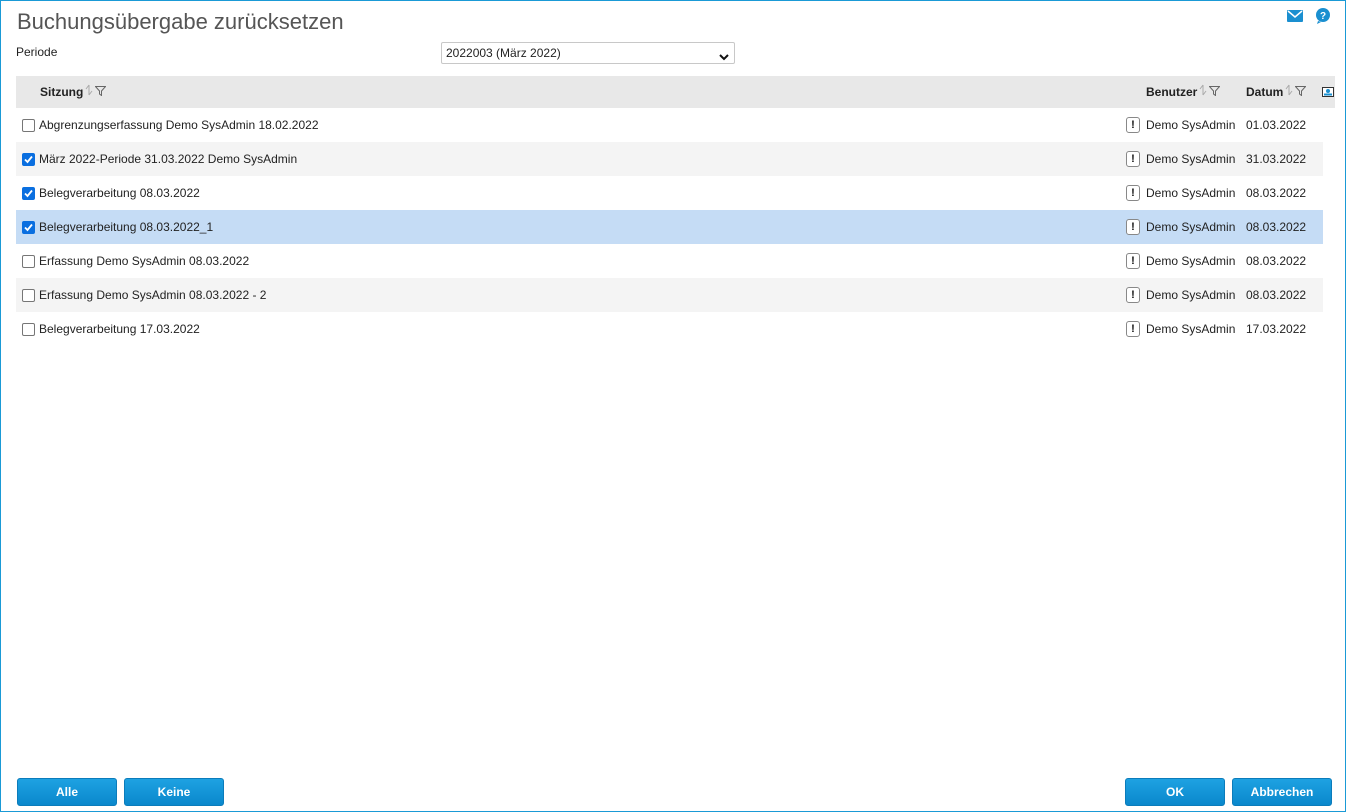 Image resolution: width=1346 pixels, height=812 pixels. What do you see at coordinates (503, 53) in the screenshot?
I see `period-select-value: 2022003 (März 2022)` at bounding box center [503, 53].